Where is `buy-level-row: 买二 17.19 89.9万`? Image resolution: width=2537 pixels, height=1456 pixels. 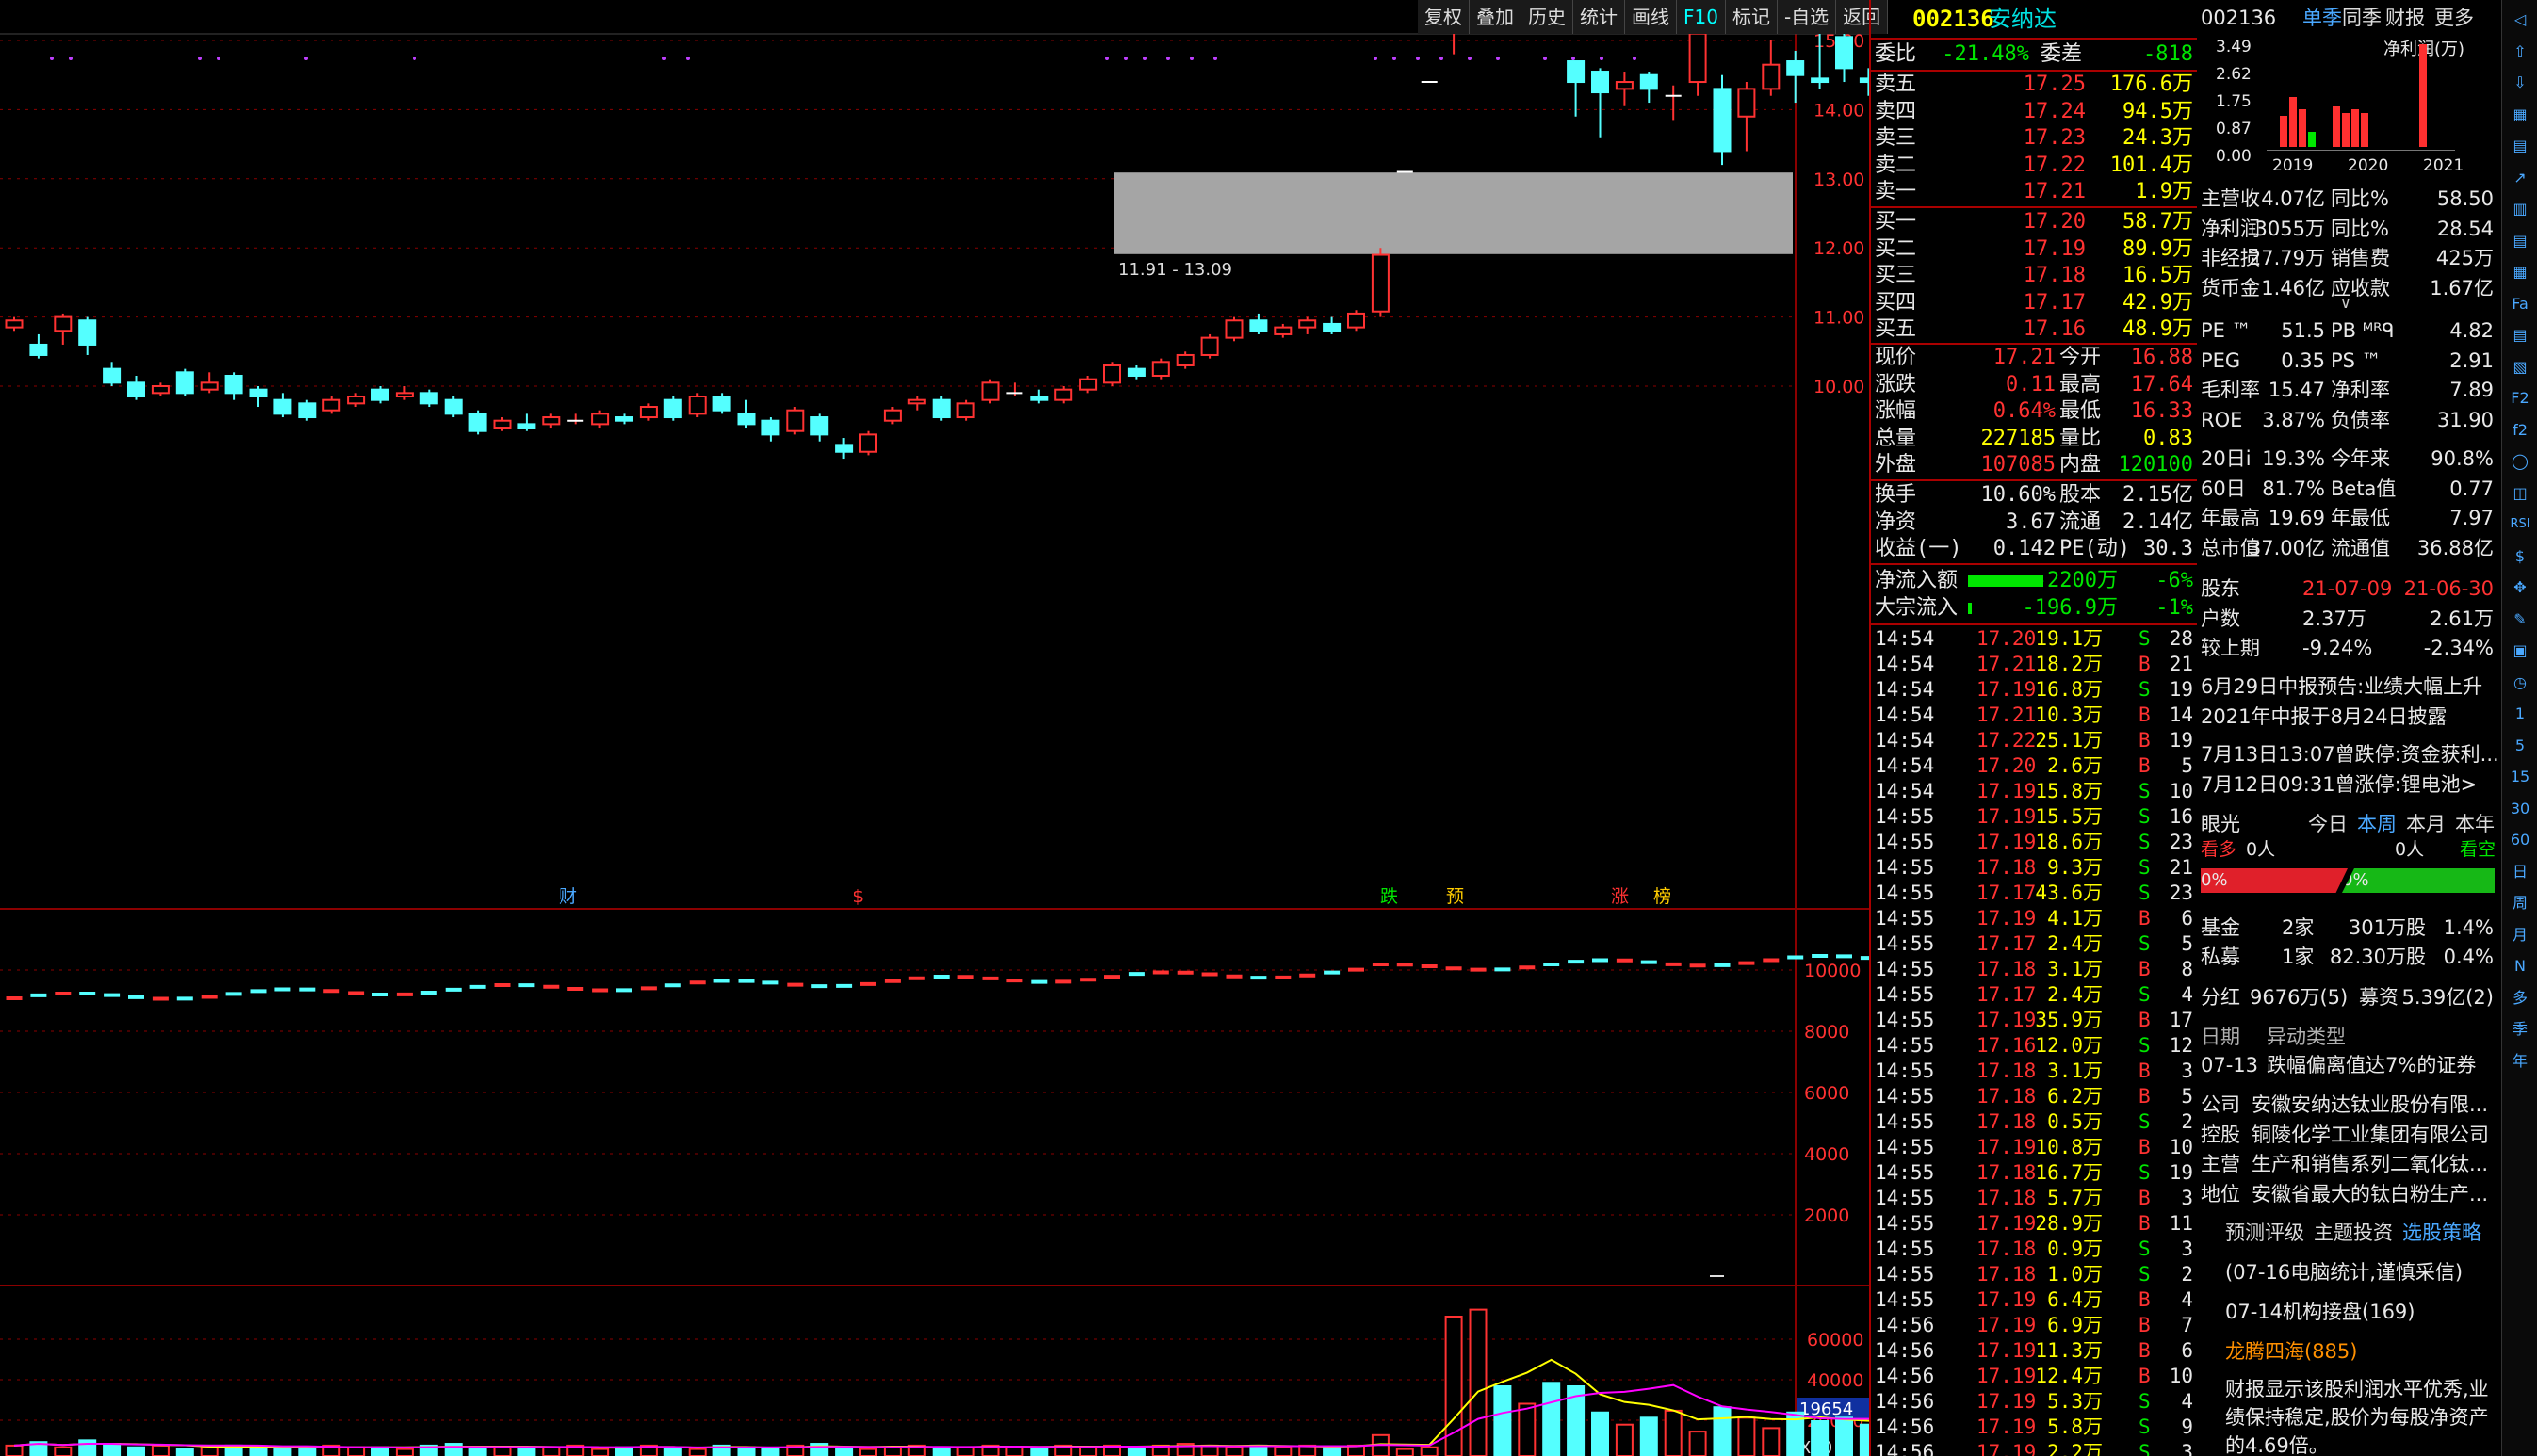 buy-level-row: 买二 17.19 89.9万 is located at coordinates (2034, 249).